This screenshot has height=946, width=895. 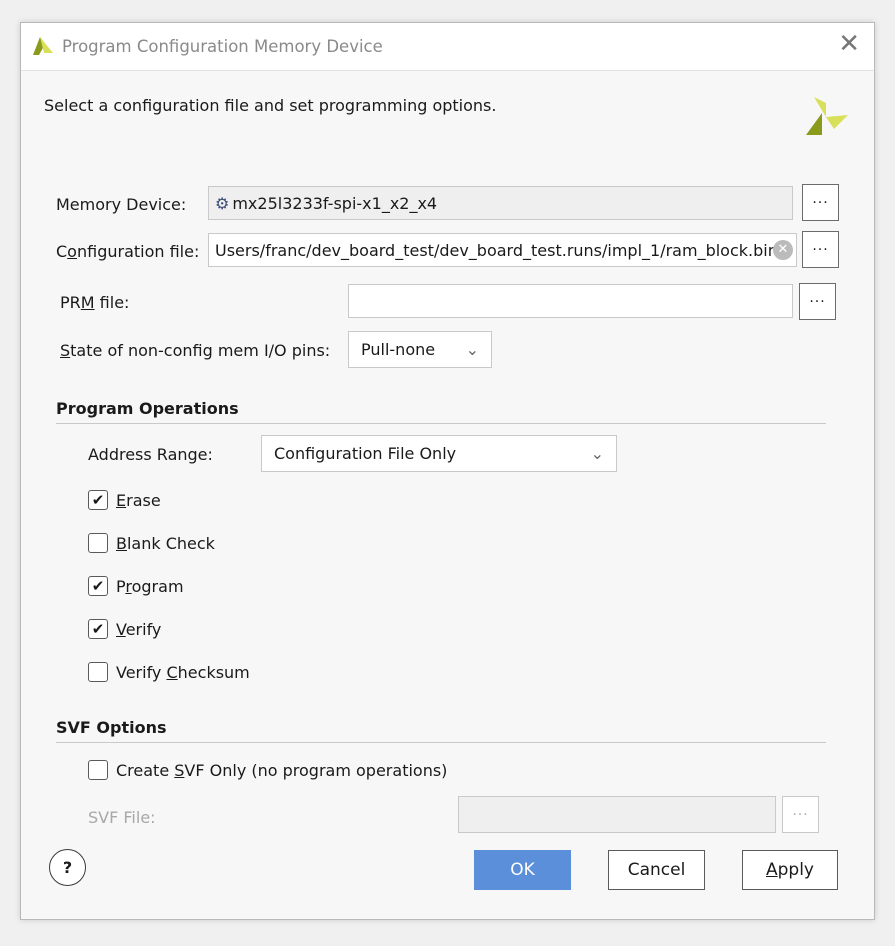 What do you see at coordinates (335, 203) in the screenshot?
I see `memory-device-value: mx25l3233f-spi-x1_x2_x4` at bounding box center [335, 203].